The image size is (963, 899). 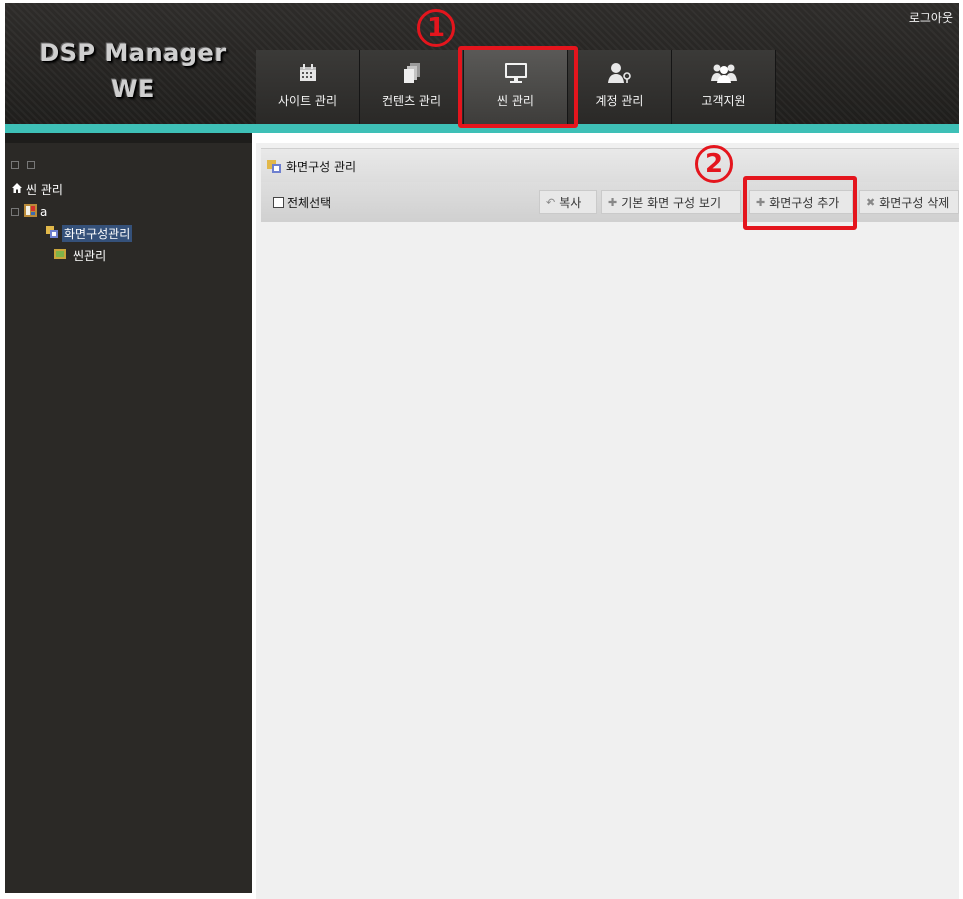 What do you see at coordinates (308, 73) in the screenshot?
I see `calendar-icon` at bounding box center [308, 73].